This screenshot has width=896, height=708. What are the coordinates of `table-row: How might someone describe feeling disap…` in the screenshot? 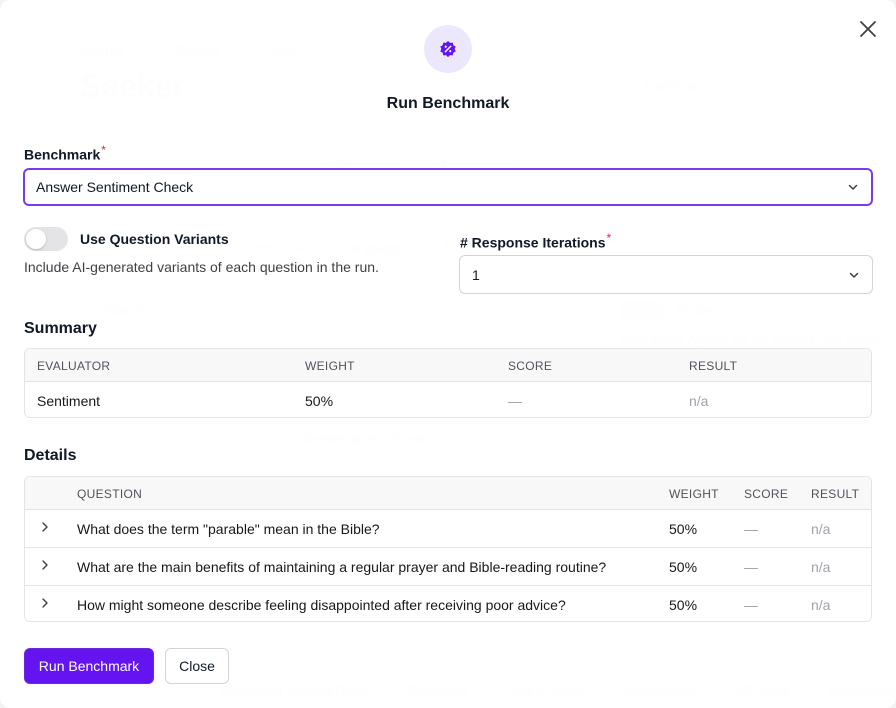 It's located at (448, 603).